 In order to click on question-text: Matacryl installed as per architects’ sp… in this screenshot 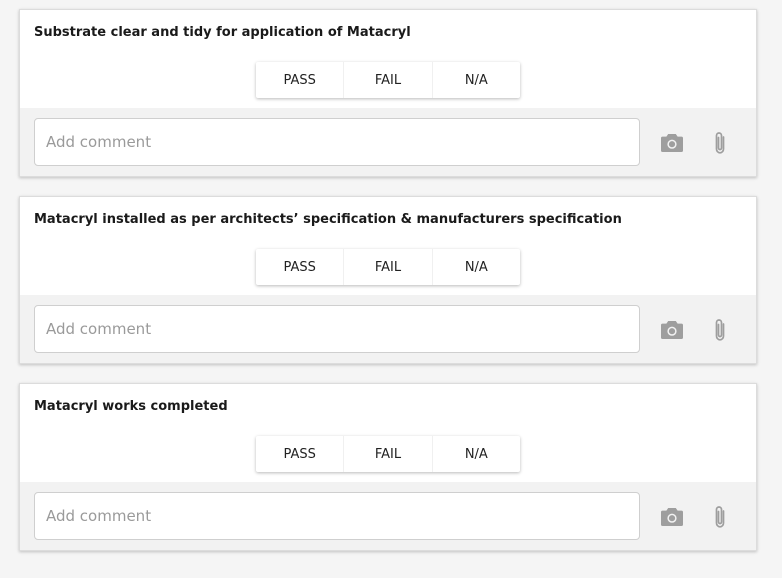, I will do `click(328, 219)`.